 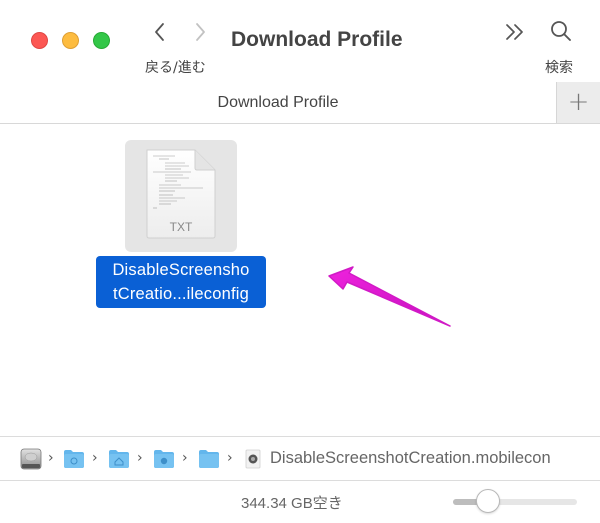 I want to click on new-tab-button: +, so click(x=578, y=102).